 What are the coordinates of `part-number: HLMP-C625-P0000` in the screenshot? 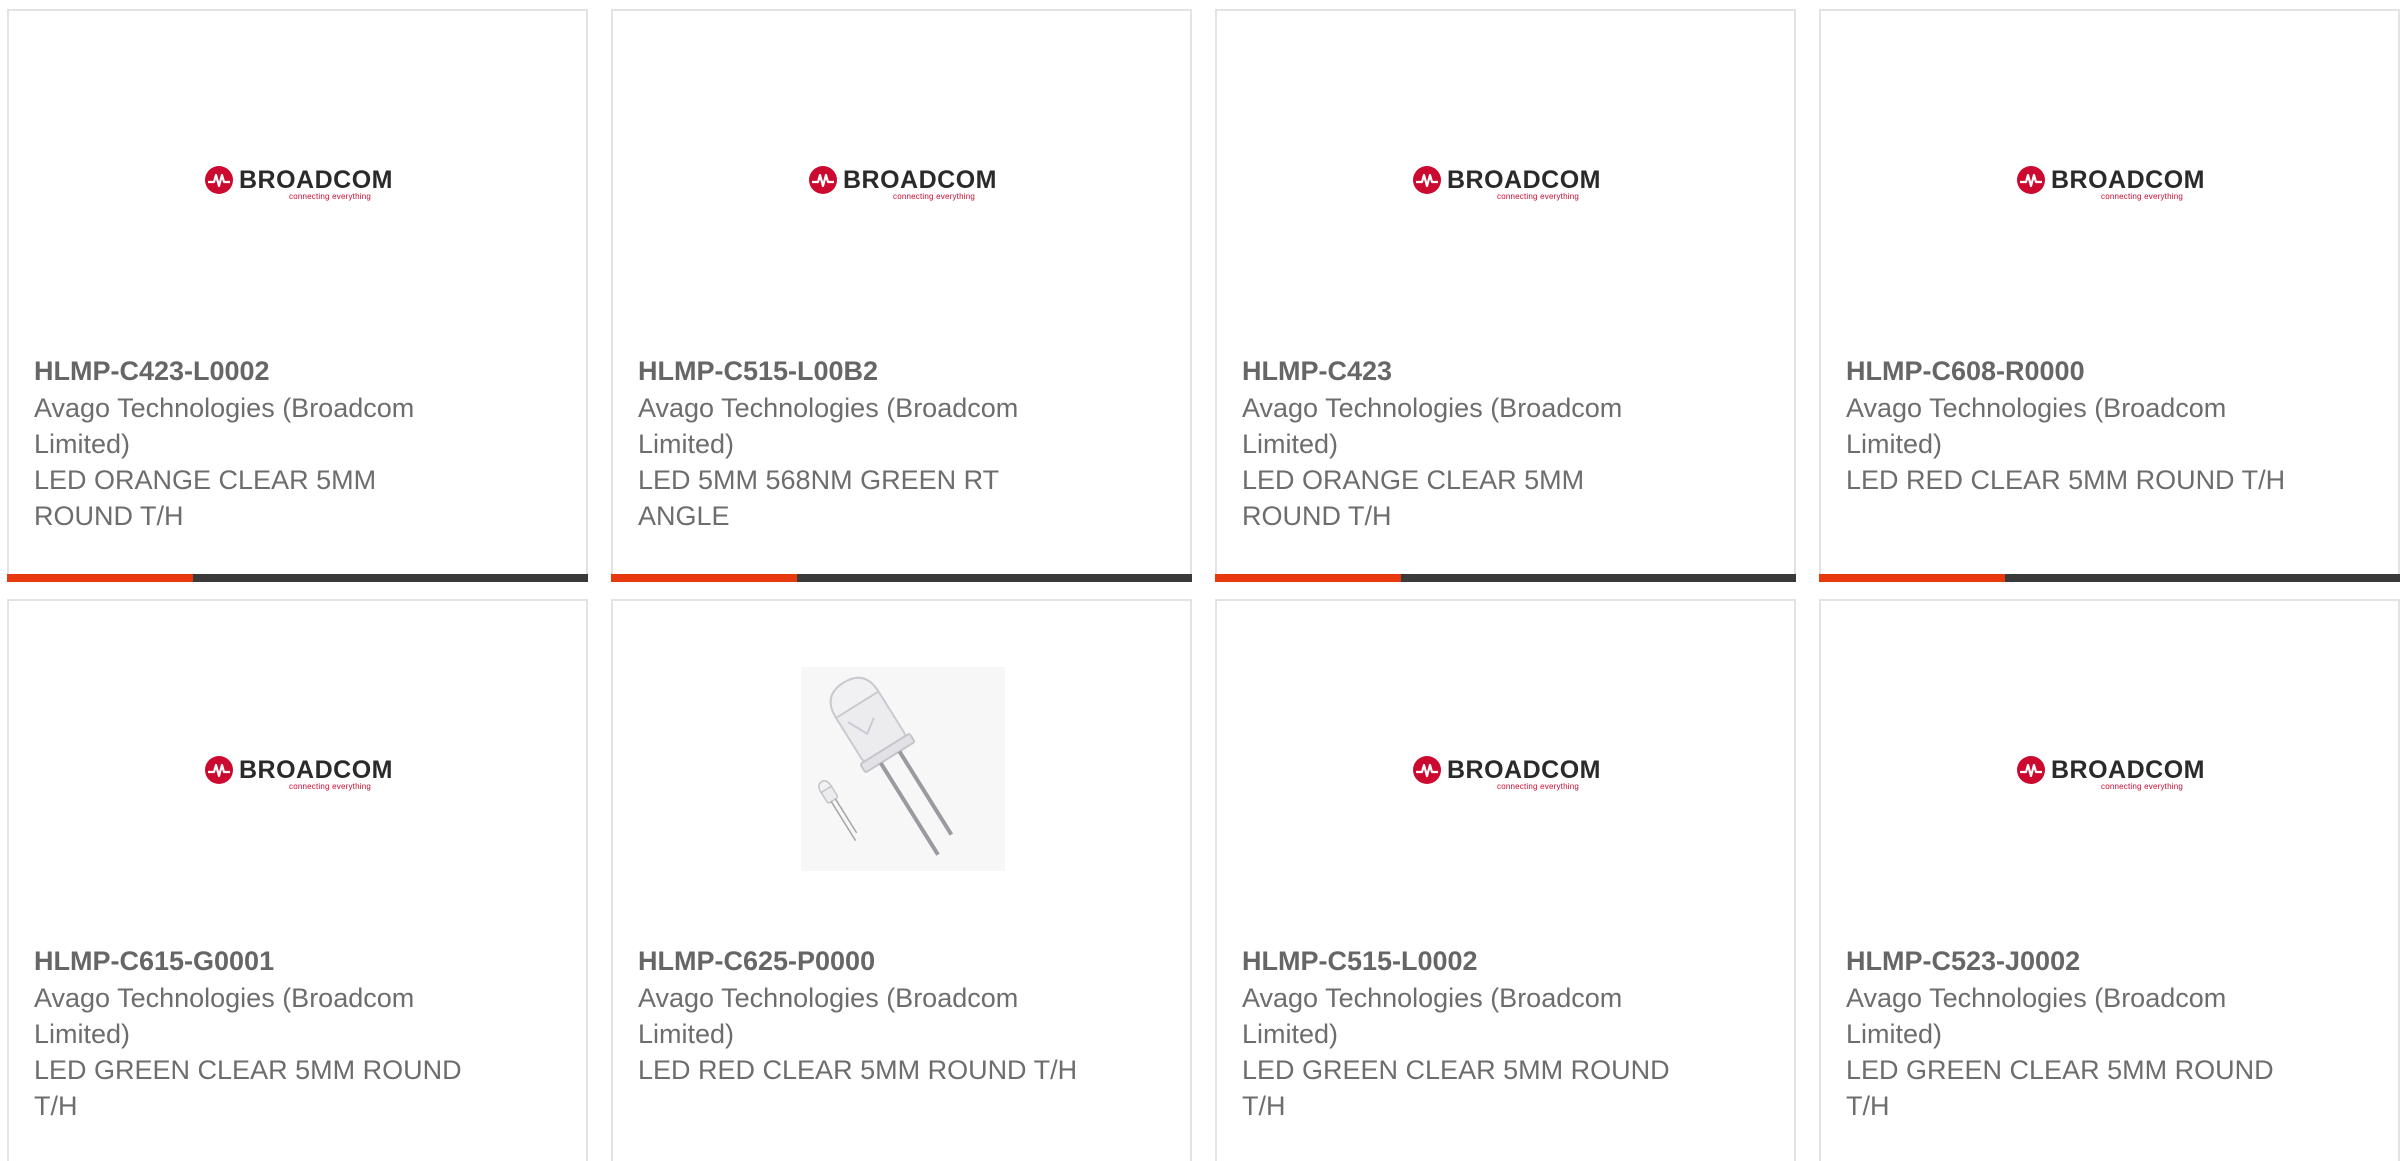 It's located at (858, 961).